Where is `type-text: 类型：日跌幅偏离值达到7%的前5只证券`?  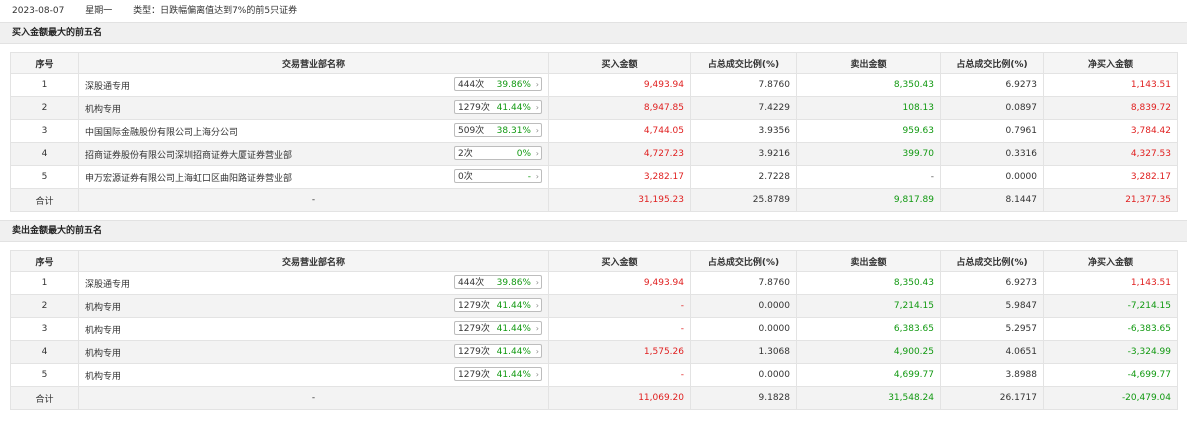 type-text: 类型：日跌幅偏离值达到7%的前5只证券 is located at coordinates (215, 11).